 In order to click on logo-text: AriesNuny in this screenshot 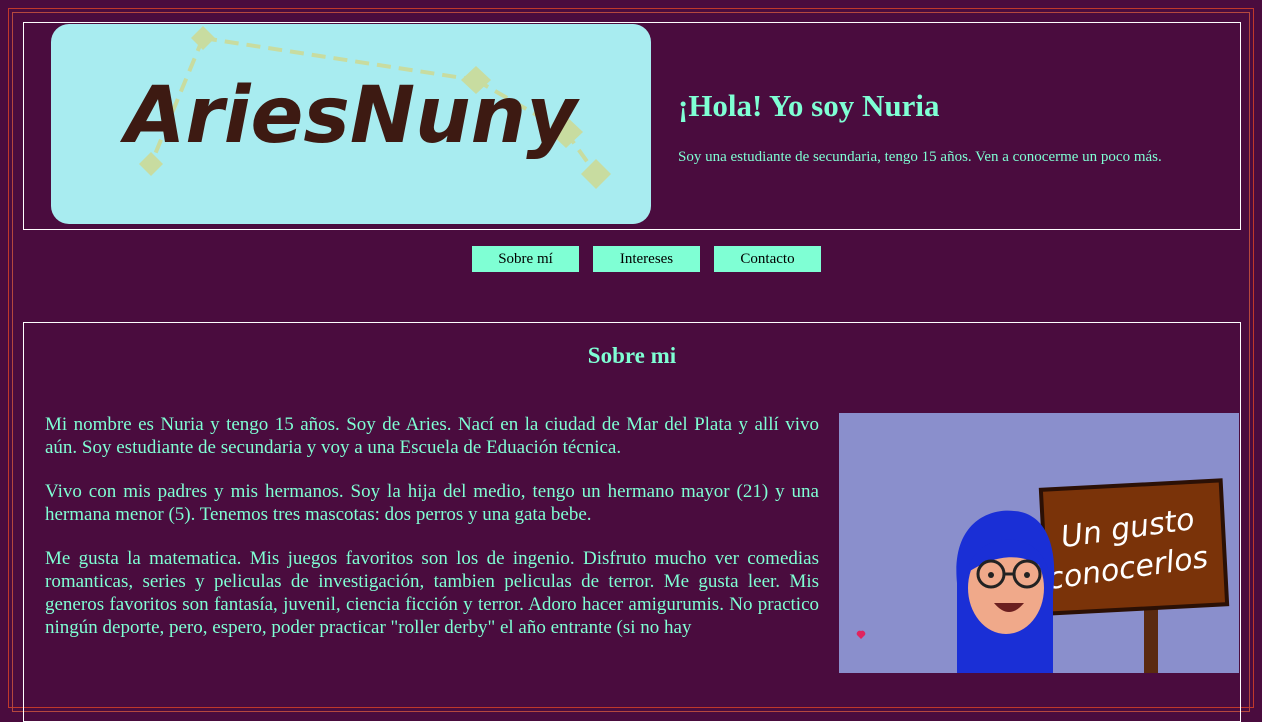, I will do `click(349, 116)`.